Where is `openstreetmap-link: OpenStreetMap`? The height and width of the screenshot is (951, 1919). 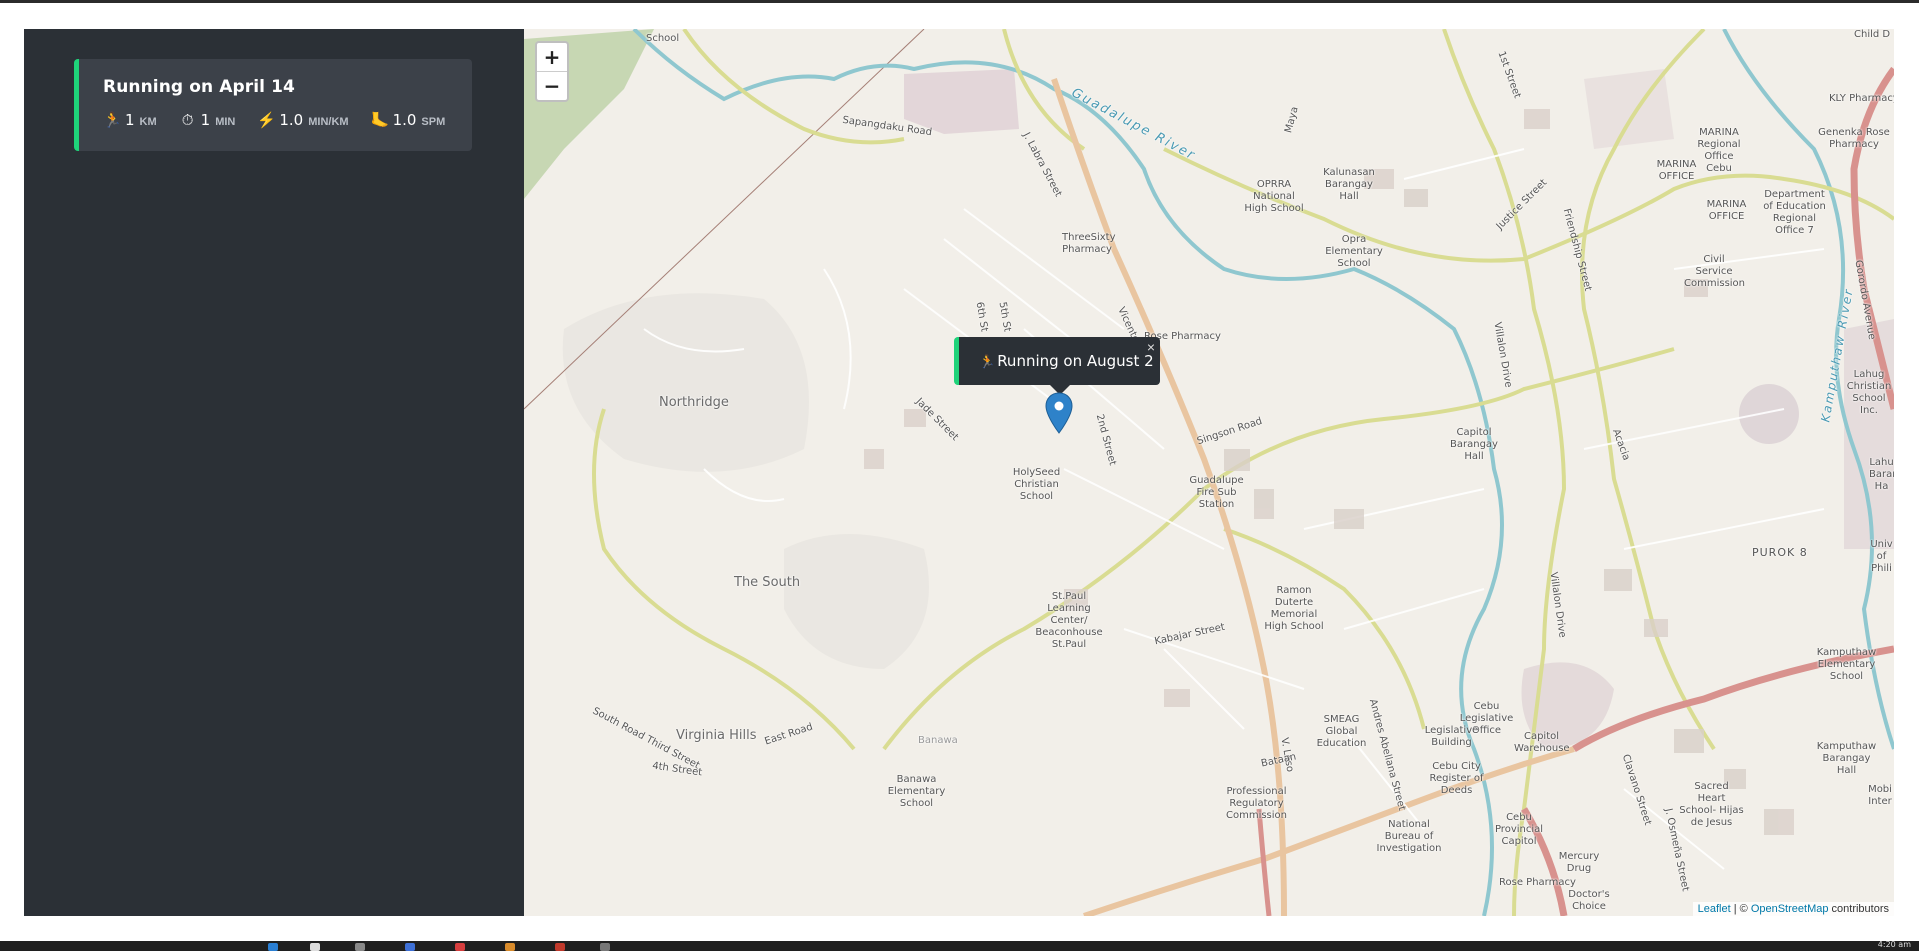 openstreetmap-link: OpenStreetMap is located at coordinates (1790, 909).